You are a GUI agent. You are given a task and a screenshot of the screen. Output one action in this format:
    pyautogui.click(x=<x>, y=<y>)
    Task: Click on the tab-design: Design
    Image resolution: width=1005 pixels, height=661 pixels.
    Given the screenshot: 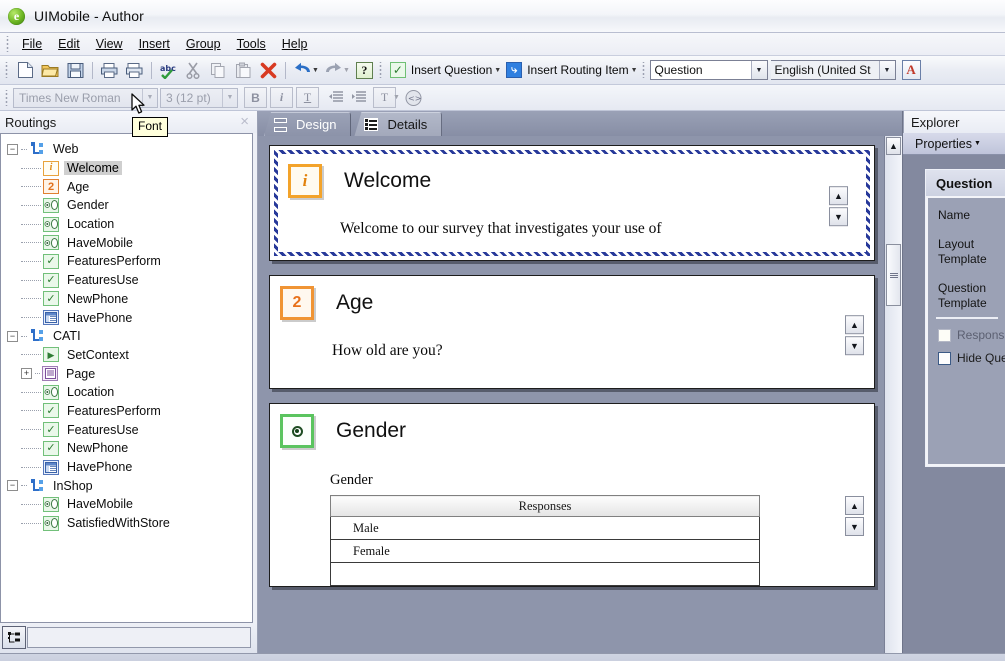 What is the action you would take?
    pyautogui.click(x=308, y=124)
    